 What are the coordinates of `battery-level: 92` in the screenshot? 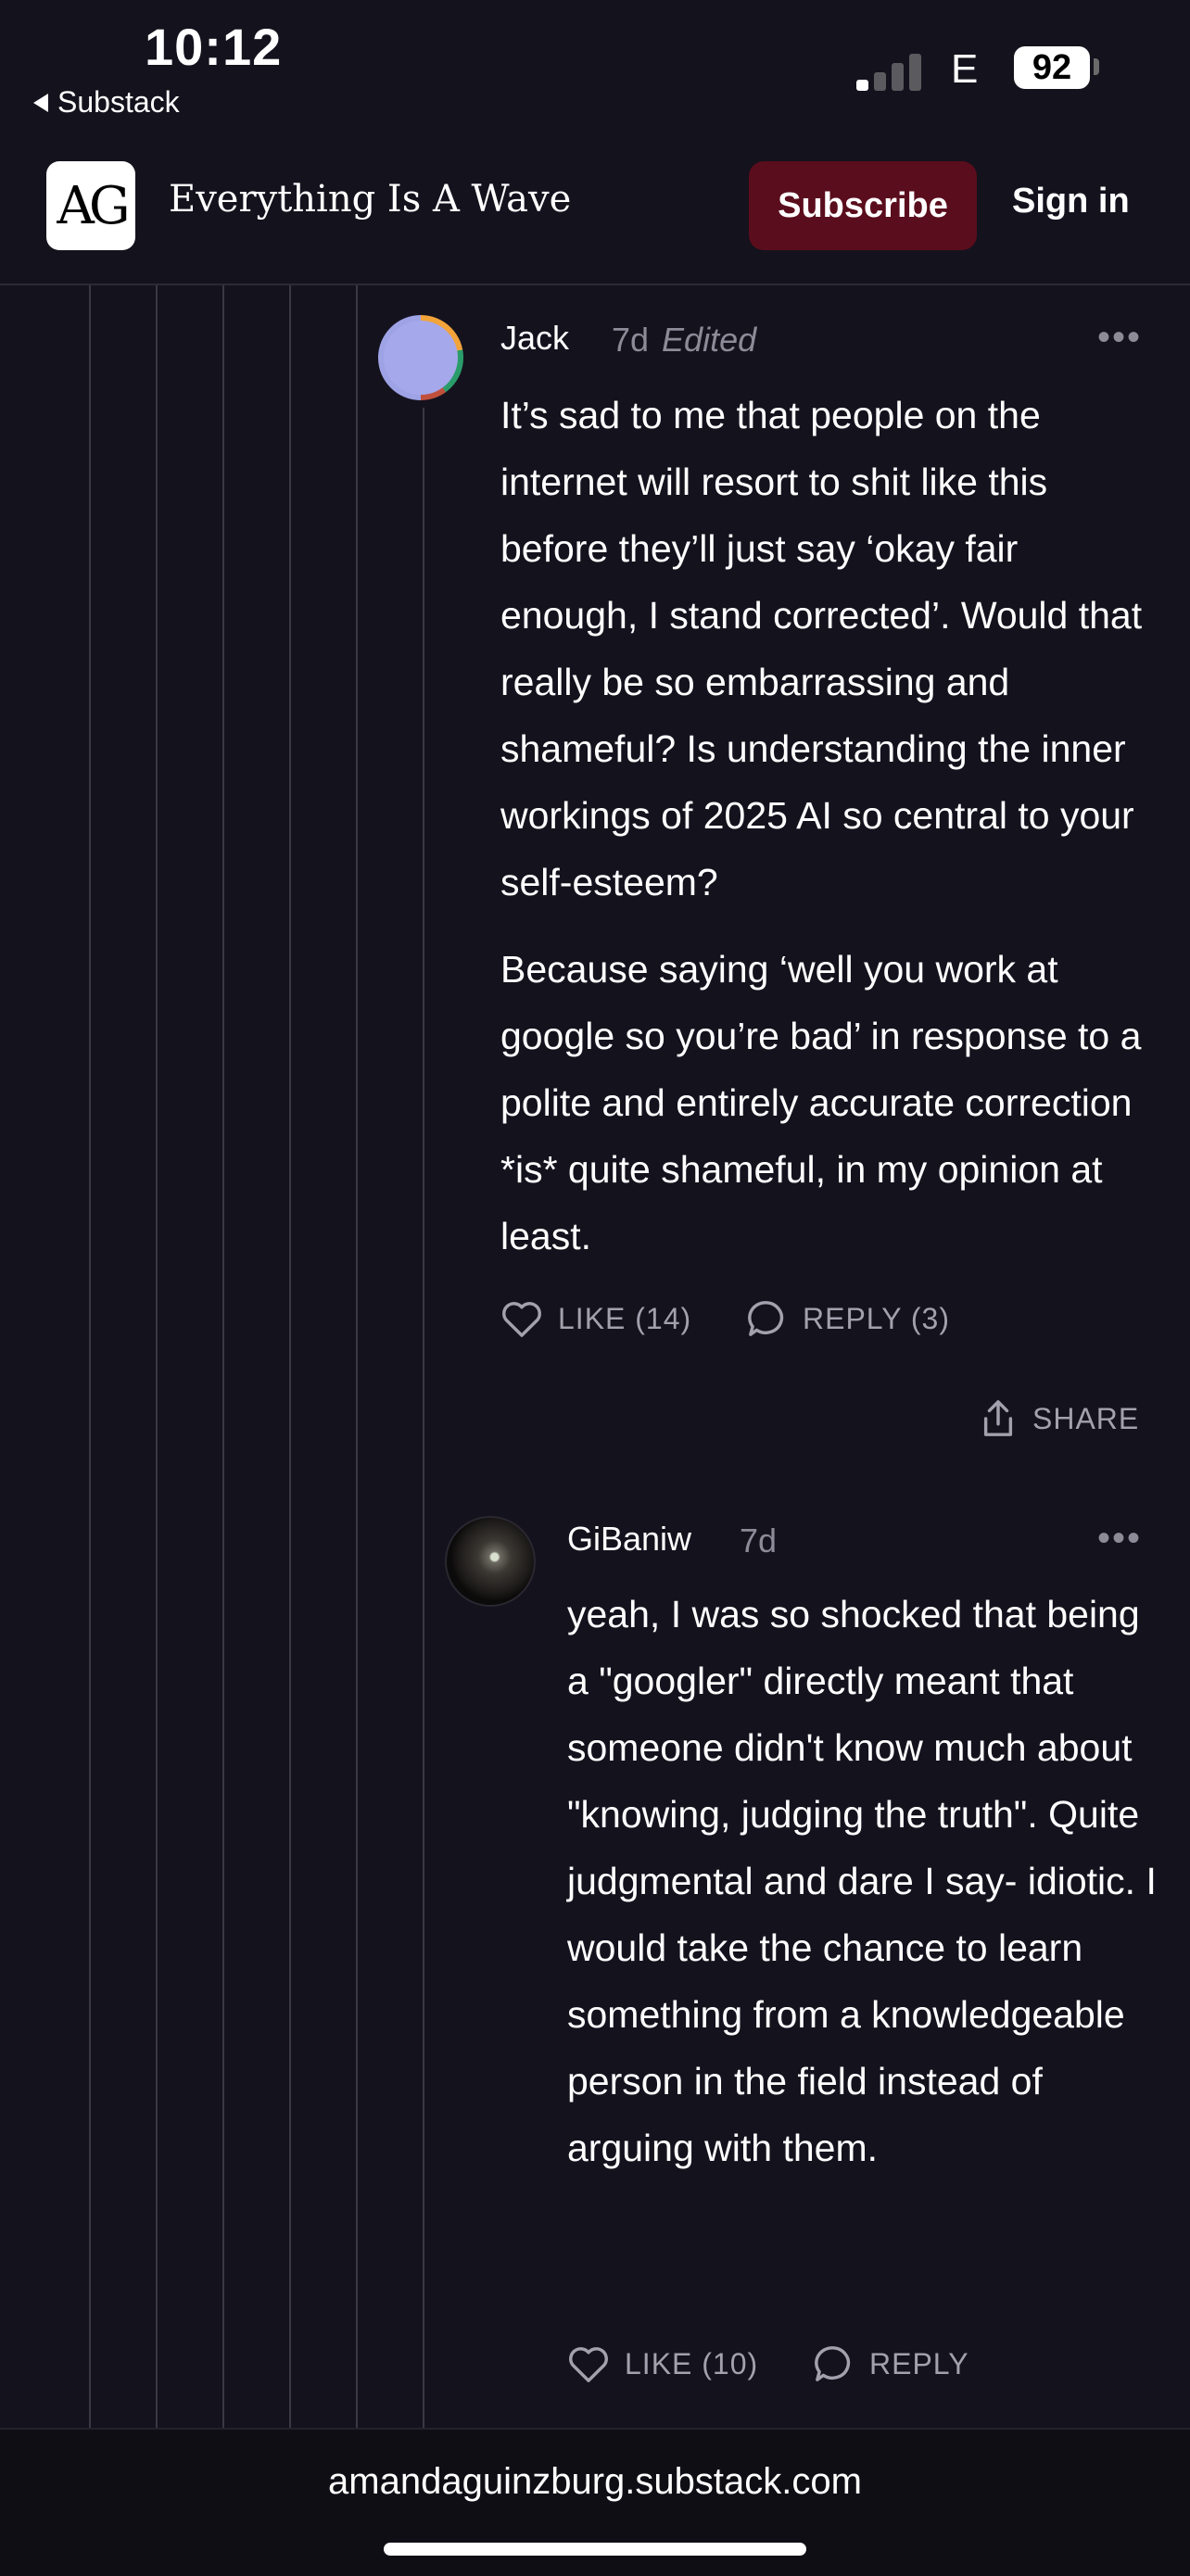 It's located at (1052, 67).